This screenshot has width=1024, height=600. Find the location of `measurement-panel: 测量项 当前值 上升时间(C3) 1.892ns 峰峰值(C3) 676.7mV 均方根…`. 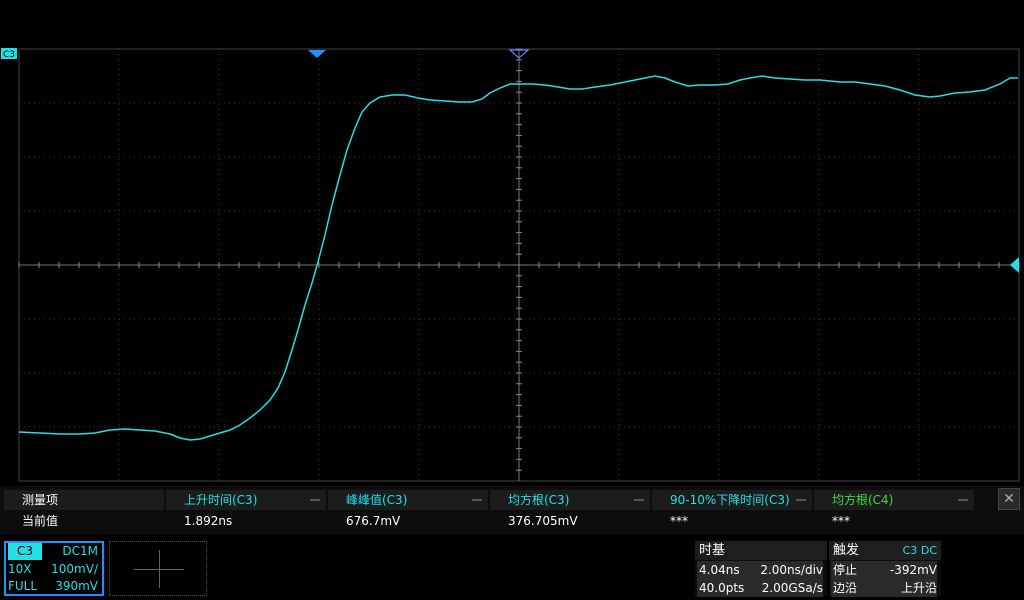

measurement-panel: 测量项 当前值 上升时间(C3) 1.892ns 峰峰值(C3) 676.7mV 均方根… is located at coordinates (512, 510).